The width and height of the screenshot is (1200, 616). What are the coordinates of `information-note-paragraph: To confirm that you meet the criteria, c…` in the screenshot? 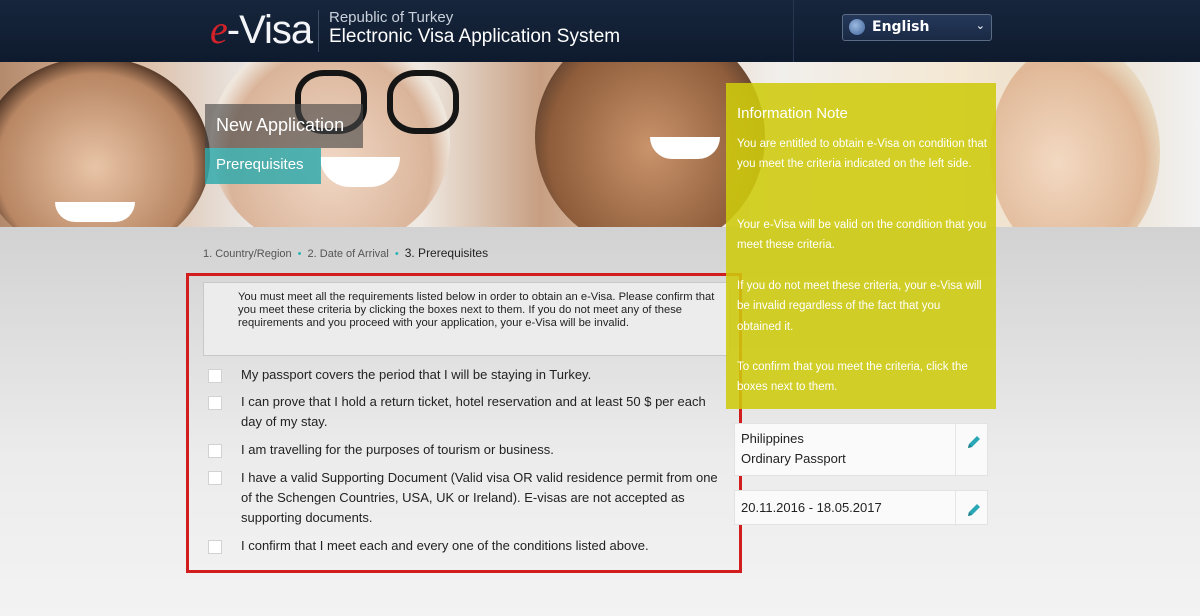 It's located at (852, 377).